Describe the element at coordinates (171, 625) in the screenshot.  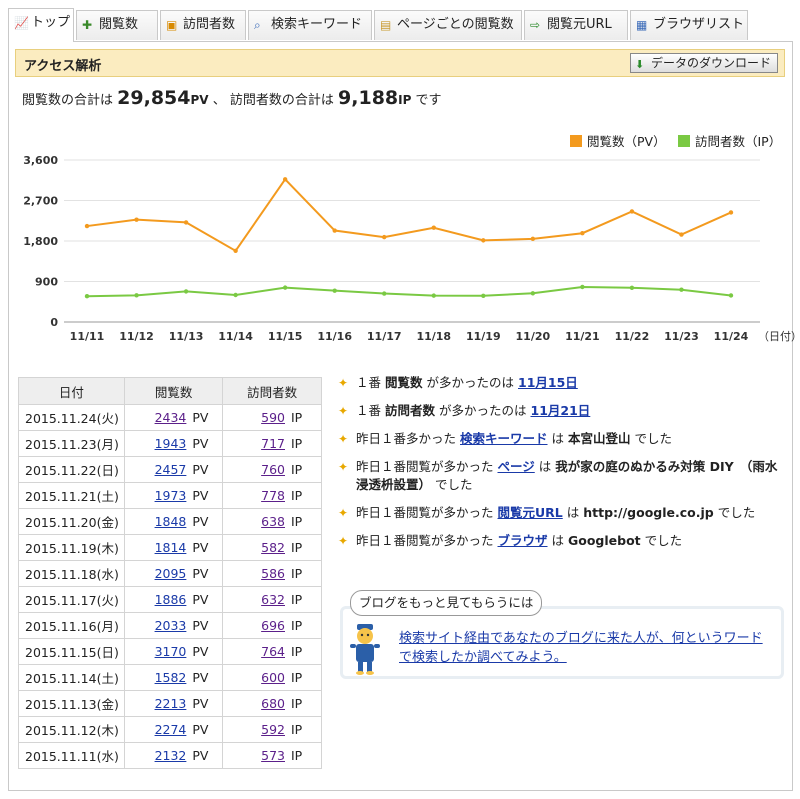
I see `views-link: 2033` at that location.